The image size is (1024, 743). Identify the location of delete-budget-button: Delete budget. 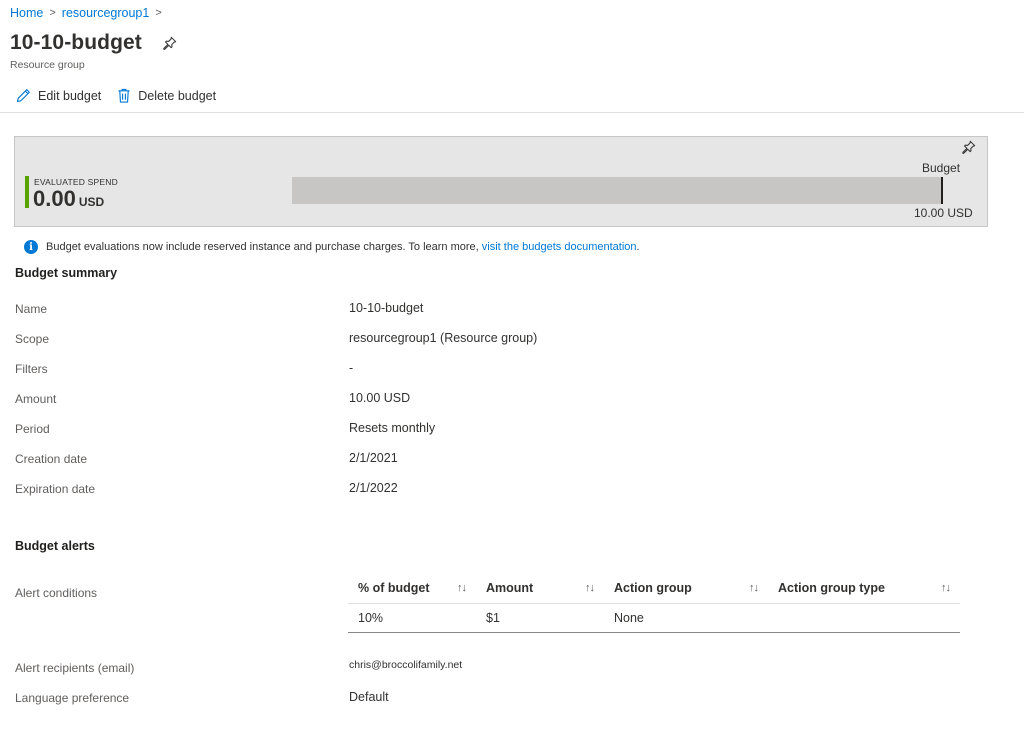
(166, 95).